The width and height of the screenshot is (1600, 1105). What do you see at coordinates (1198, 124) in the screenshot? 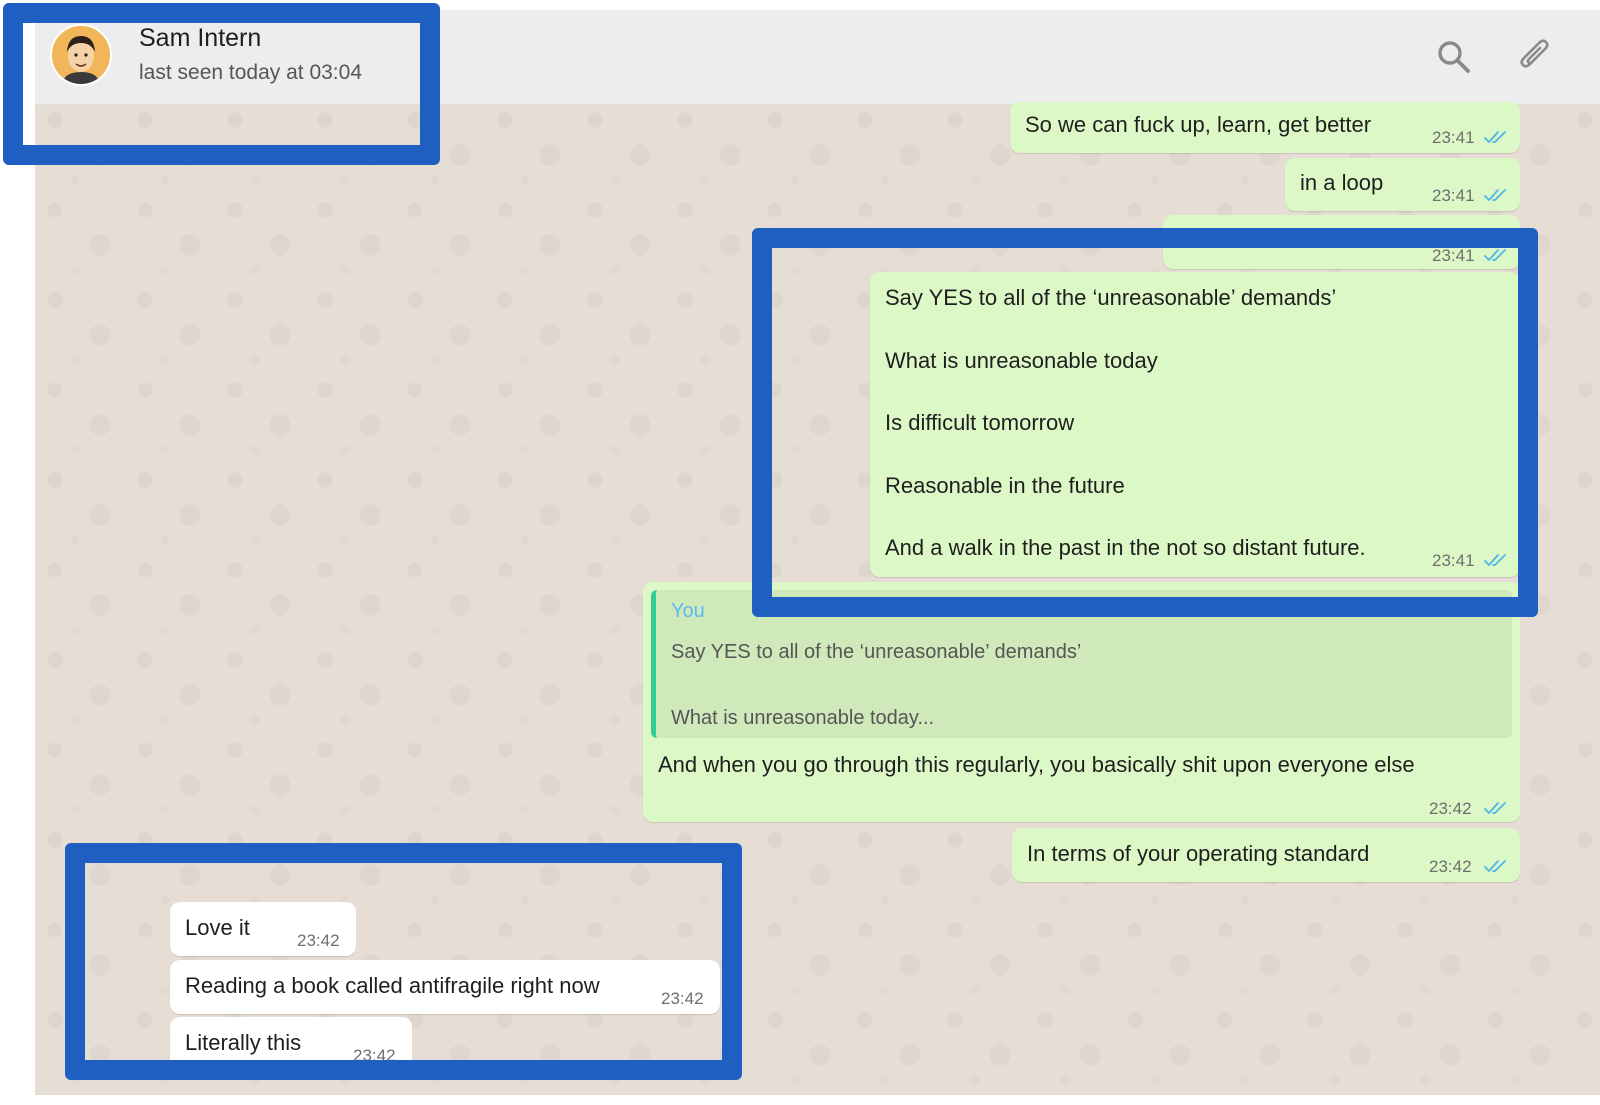
I see `message-text: So we can fuck up, learn, get better` at bounding box center [1198, 124].